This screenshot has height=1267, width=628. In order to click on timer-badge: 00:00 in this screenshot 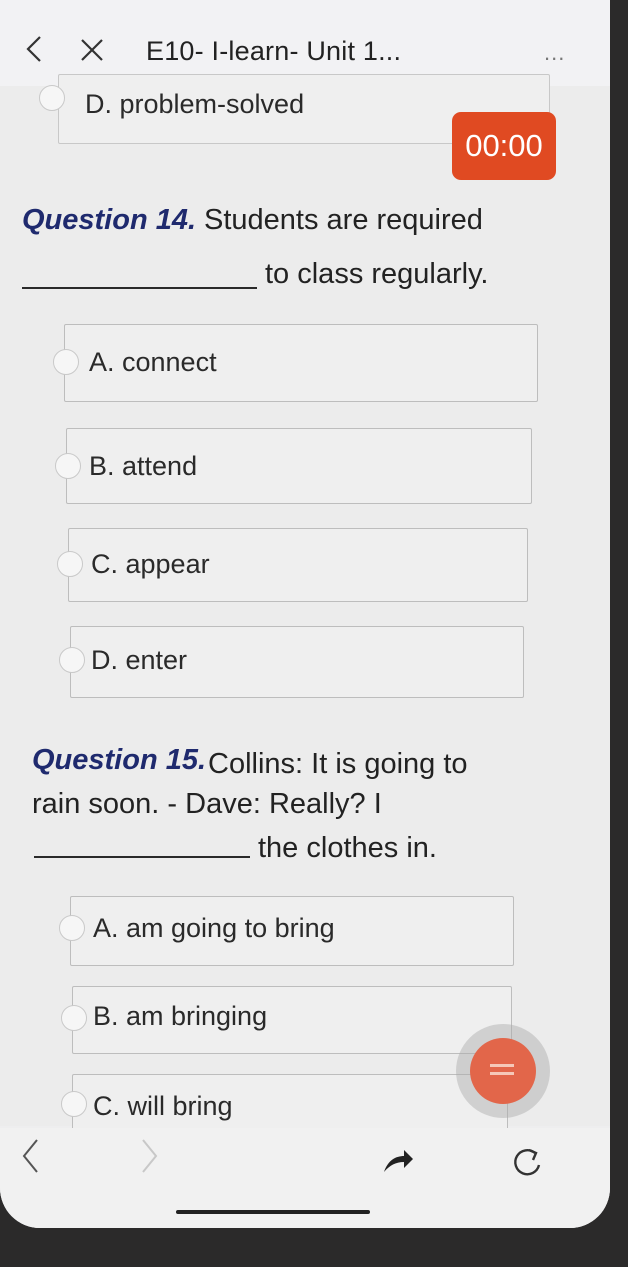, I will do `click(504, 146)`.